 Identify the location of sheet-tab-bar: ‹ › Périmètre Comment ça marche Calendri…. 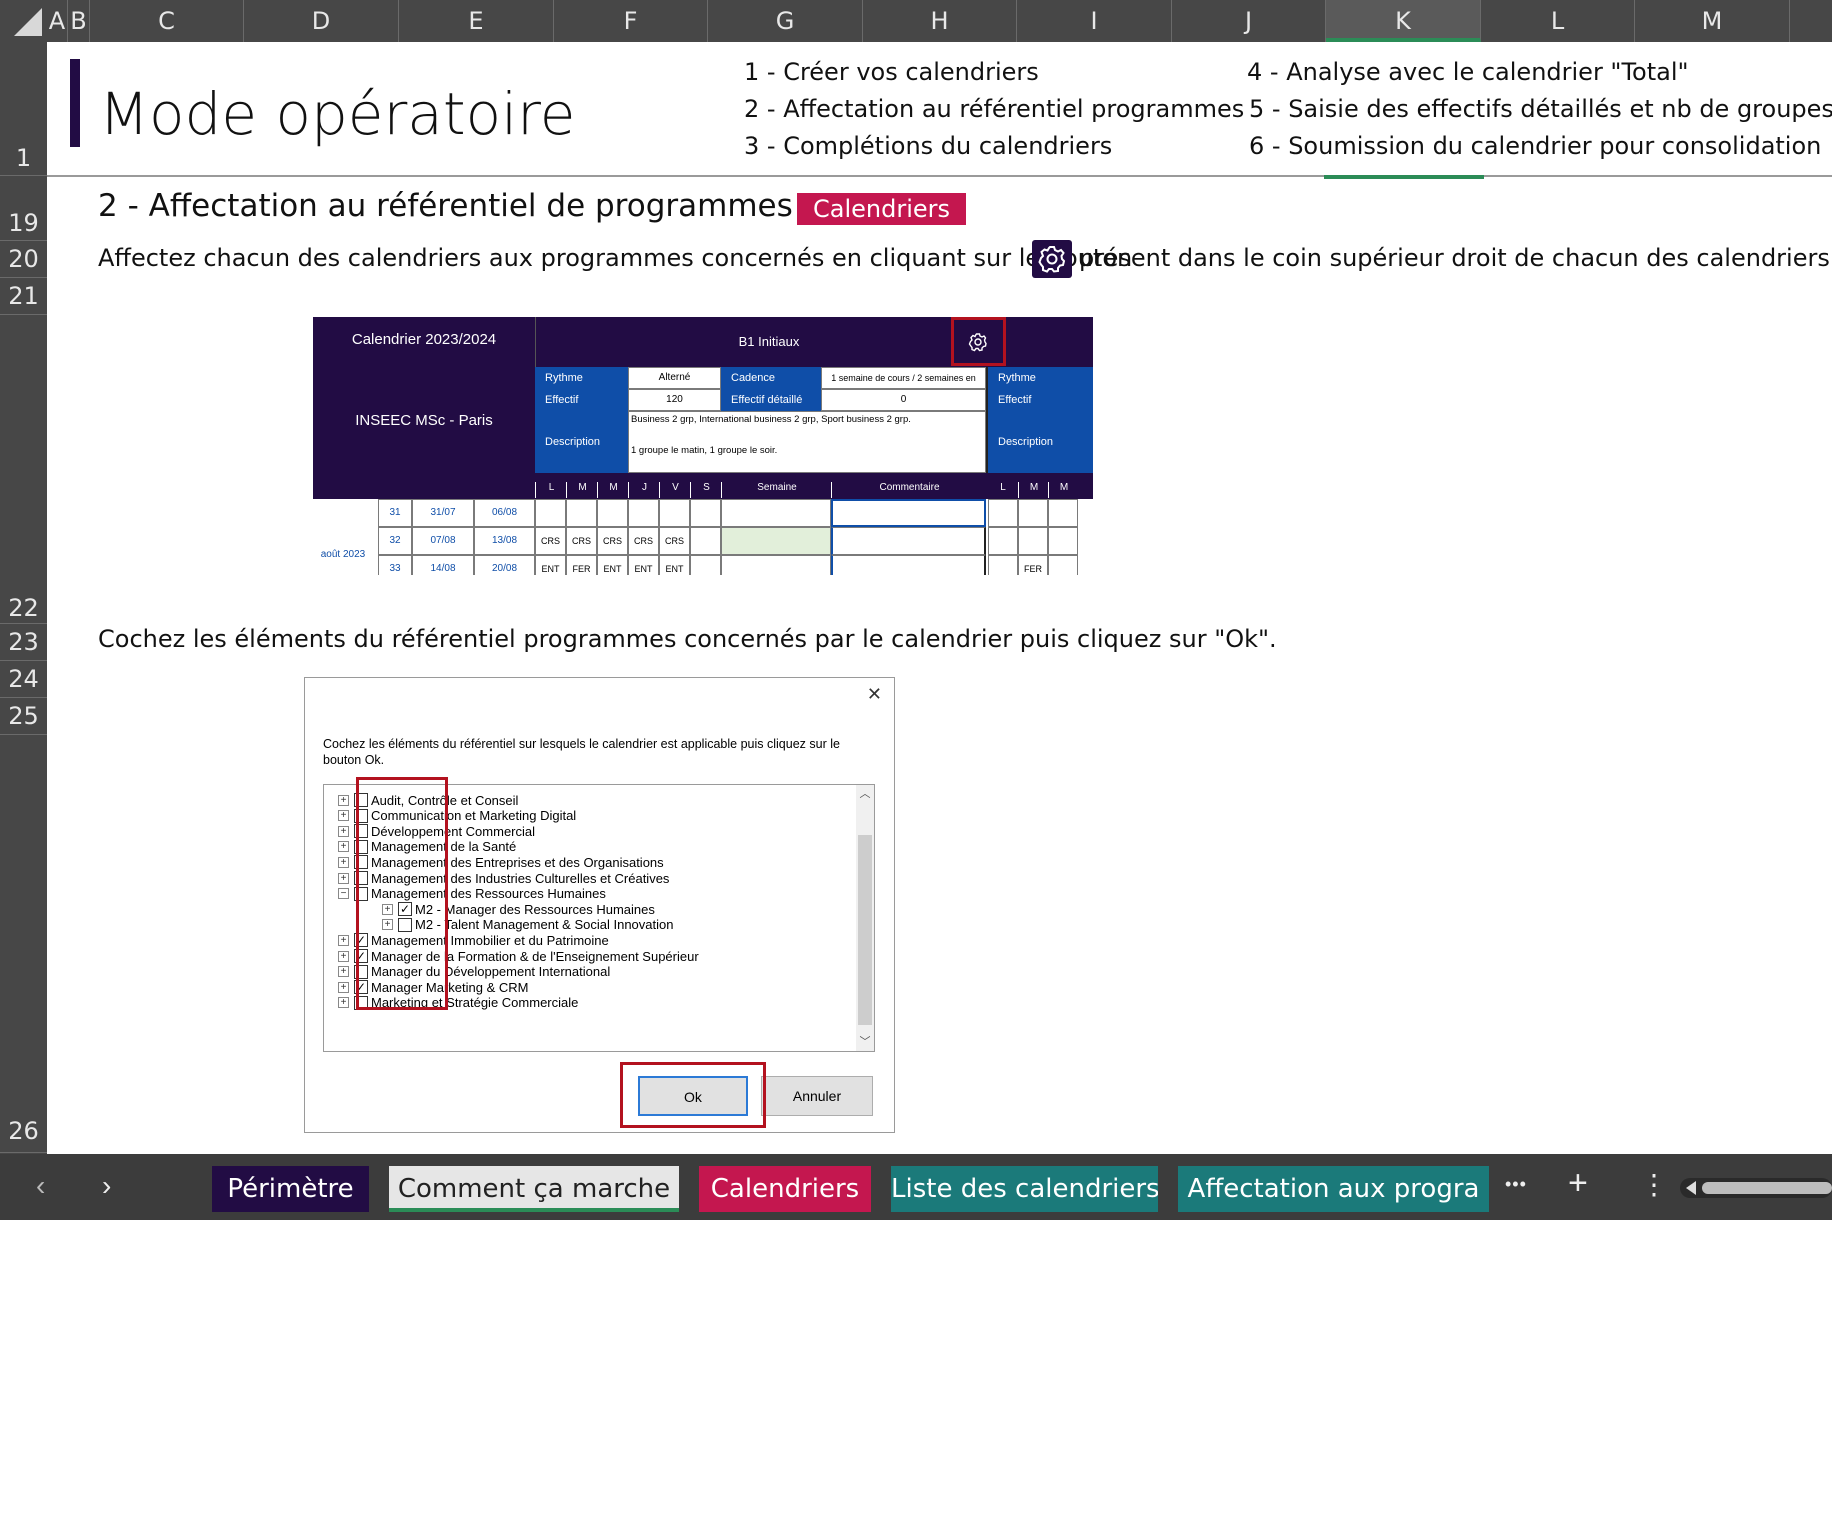
(916, 1187).